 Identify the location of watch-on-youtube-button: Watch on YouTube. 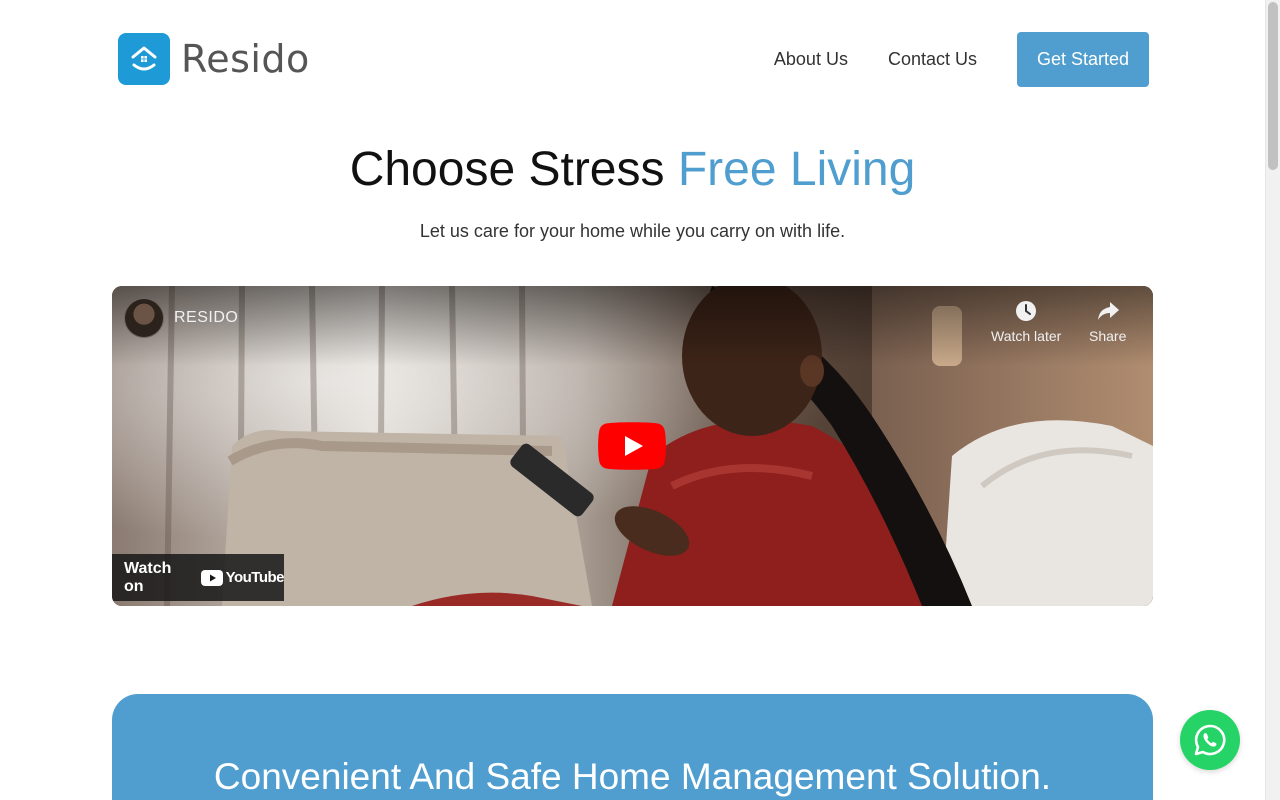
(198, 577).